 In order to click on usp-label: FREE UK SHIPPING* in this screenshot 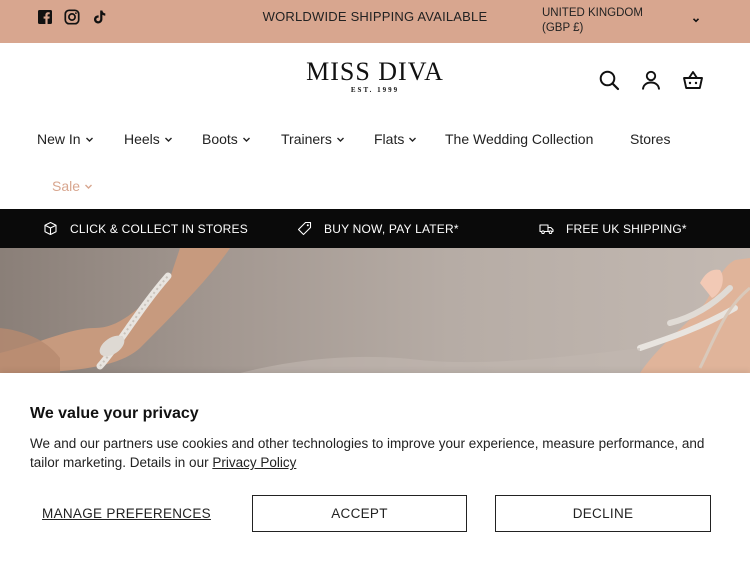, I will do `click(626, 228)`.